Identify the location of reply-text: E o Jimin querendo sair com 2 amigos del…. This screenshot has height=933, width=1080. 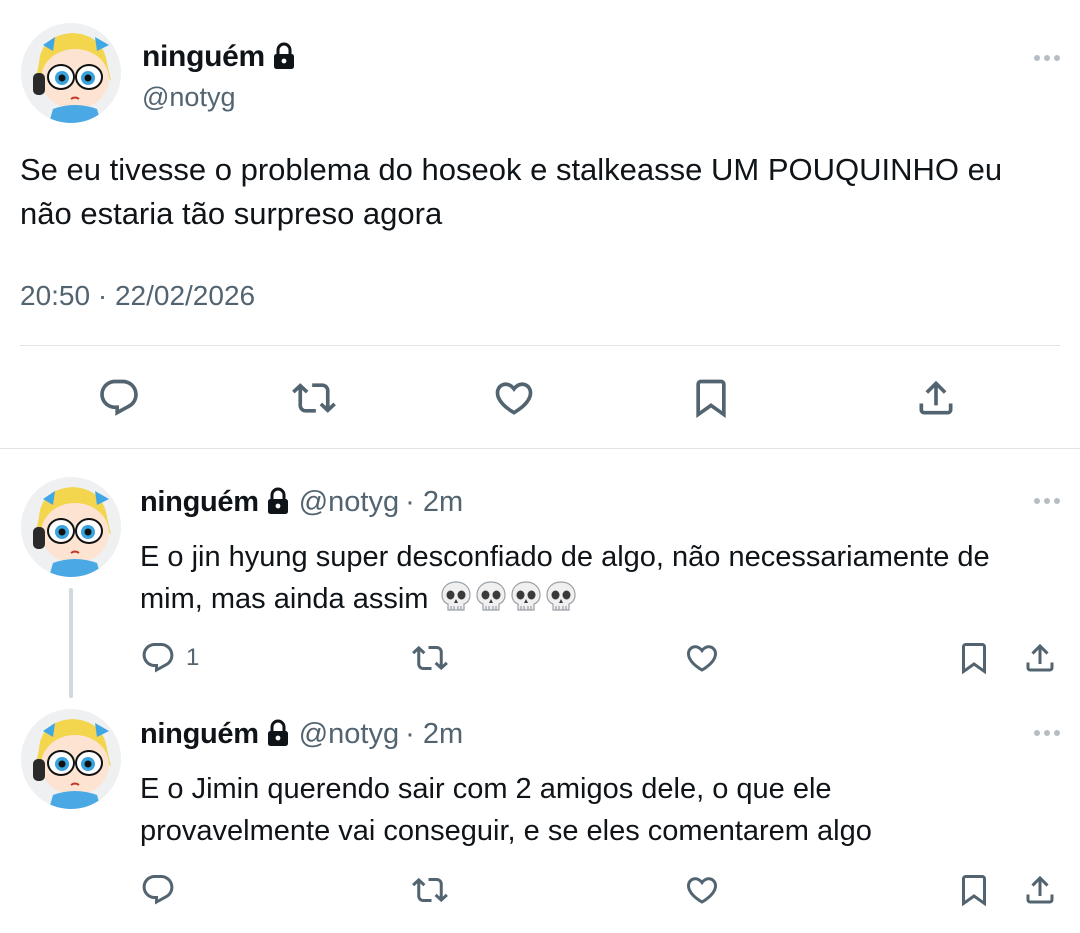
(506, 810).